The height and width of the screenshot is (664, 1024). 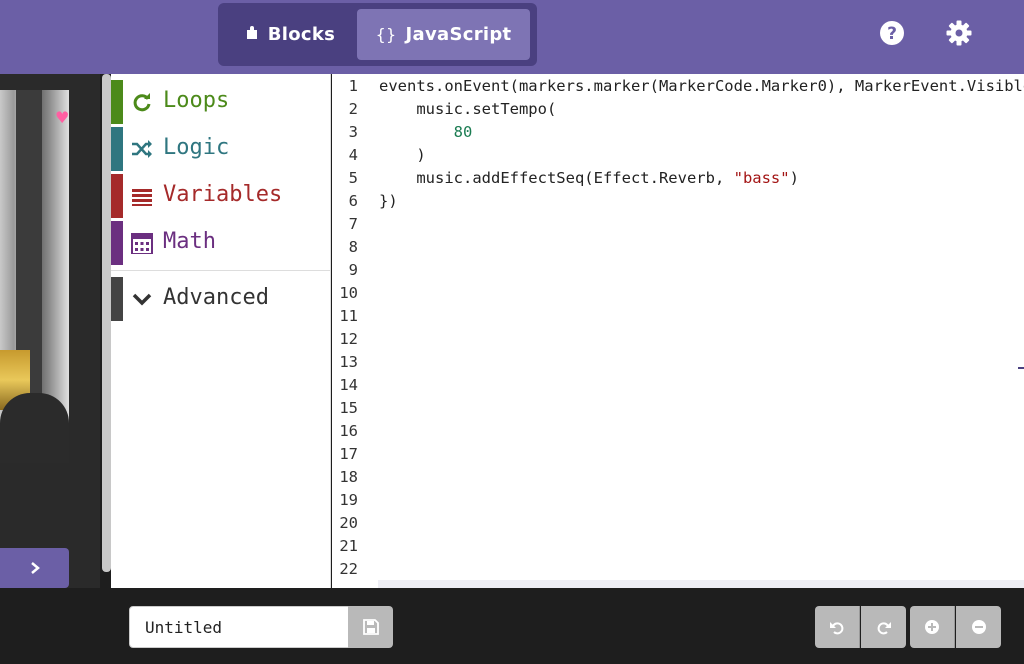 What do you see at coordinates (348, 523) in the screenshot?
I see `line-number: 20` at bounding box center [348, 523].